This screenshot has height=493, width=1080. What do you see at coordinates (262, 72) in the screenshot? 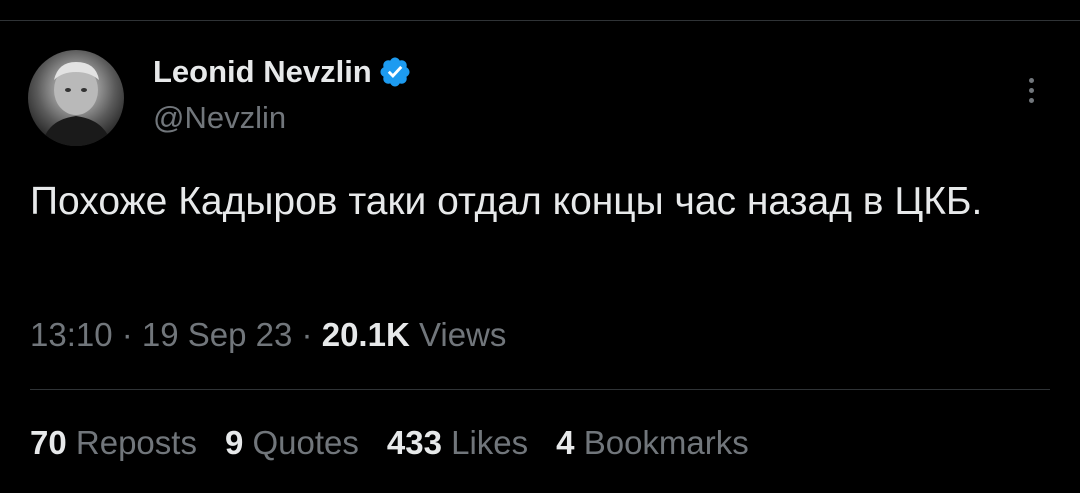
I see `author-display-name: Leonid Nevzlin` at bounding box center [262, 72].